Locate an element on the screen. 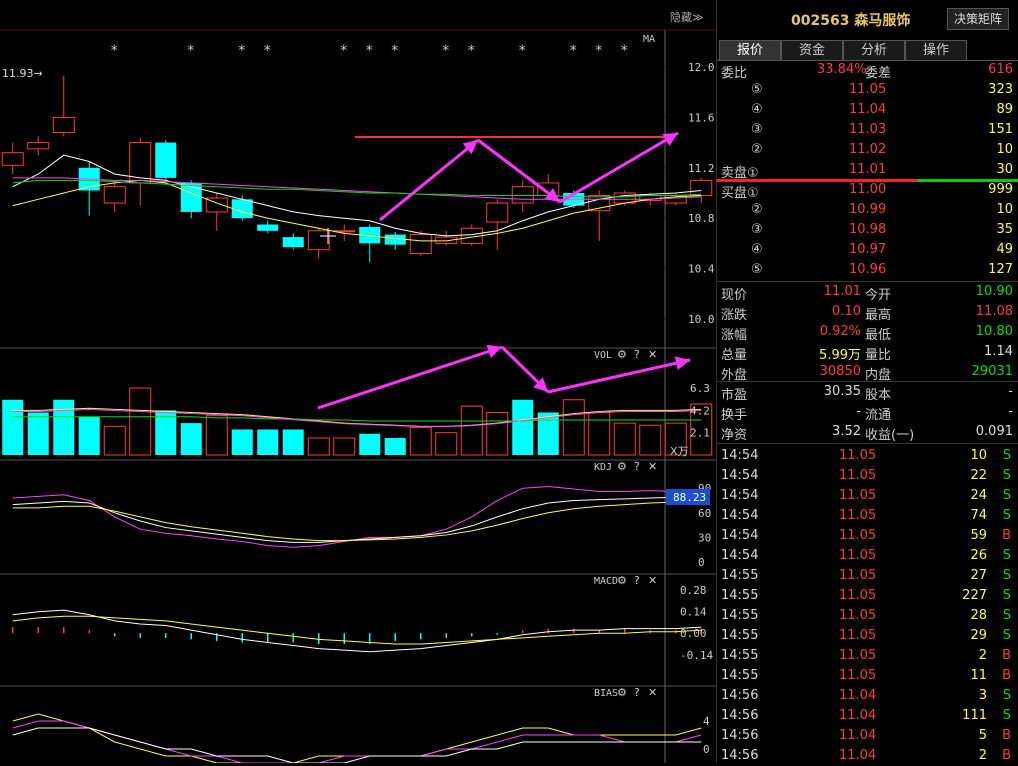 This screenshot has height=766, width=1018. tick-row: 14:55 11.05 27 S is located at coordinates (867, 576).